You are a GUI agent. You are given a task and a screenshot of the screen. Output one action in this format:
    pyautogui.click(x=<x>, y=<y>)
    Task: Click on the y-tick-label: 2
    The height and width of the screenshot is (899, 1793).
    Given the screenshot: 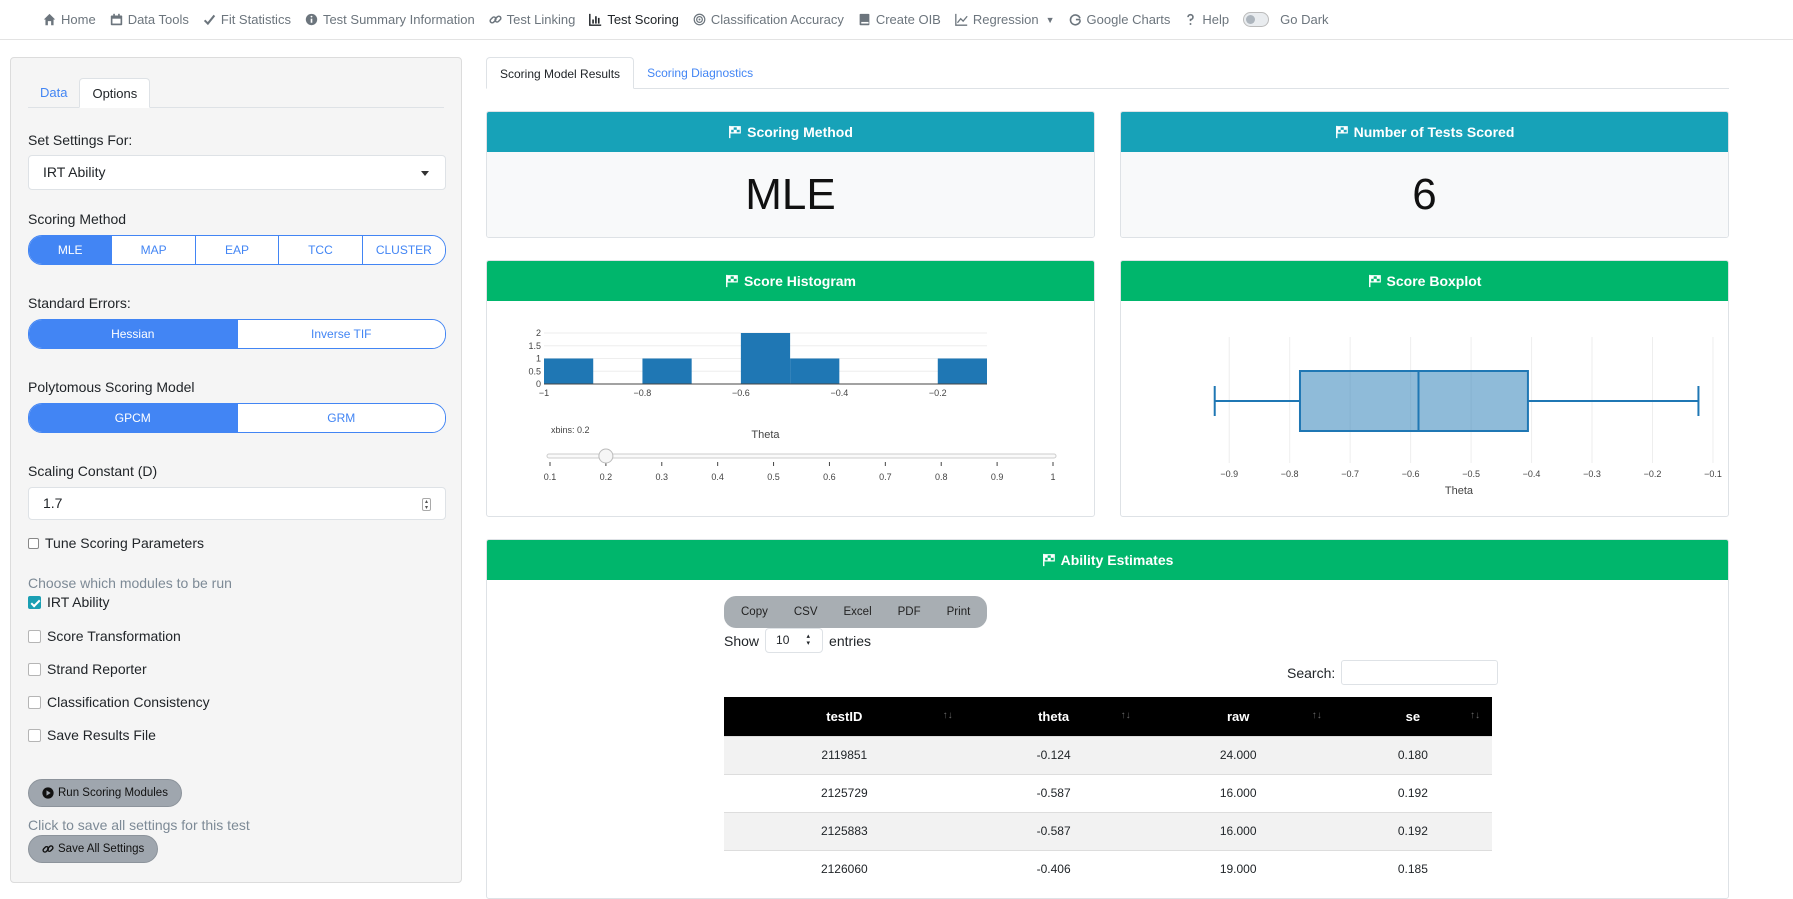 What is the action you would take?
    pyautogui.click(x=538, y=333)
    